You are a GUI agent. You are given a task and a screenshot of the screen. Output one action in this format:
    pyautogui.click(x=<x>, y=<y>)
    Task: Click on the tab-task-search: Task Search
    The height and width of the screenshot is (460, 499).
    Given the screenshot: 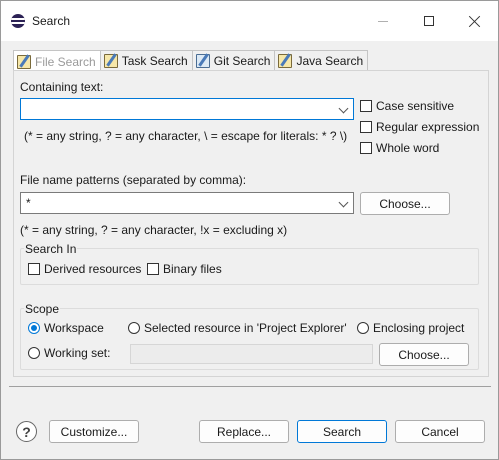 What is the action you would take?
    pyautogui.click(x=146, y=60)
    